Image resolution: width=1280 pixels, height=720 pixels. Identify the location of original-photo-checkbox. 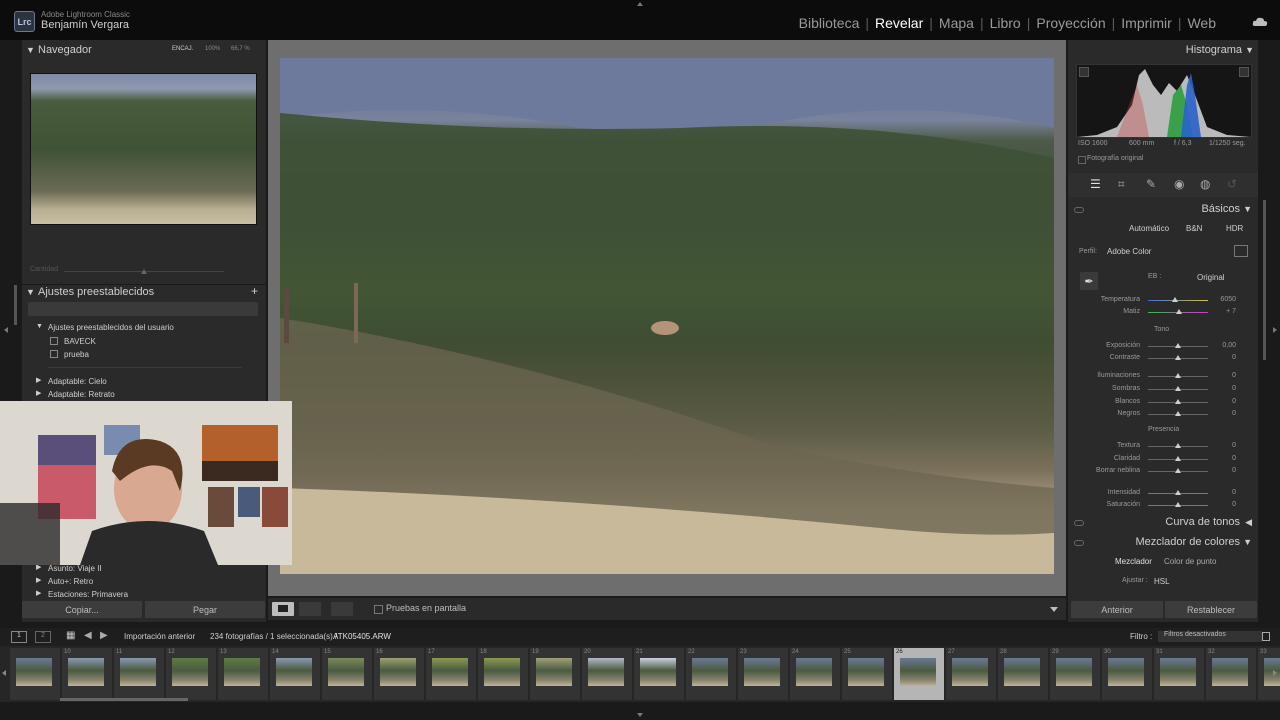
(1082, 160).